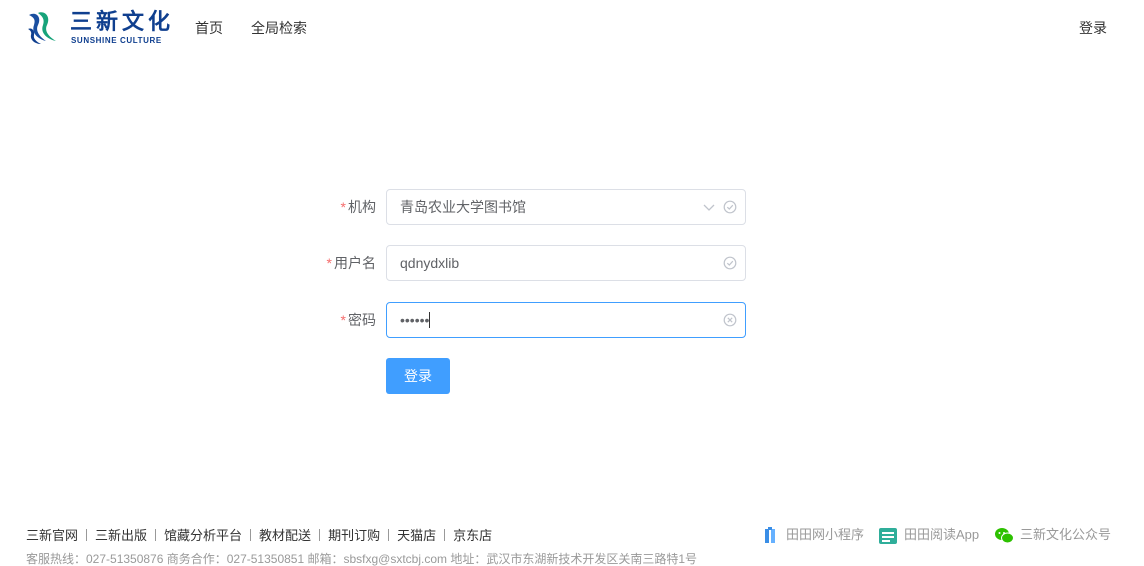 The width and height of the screenshot is (1144, 566). I want to click on header-login-link: 登录, so click(1093, 28).